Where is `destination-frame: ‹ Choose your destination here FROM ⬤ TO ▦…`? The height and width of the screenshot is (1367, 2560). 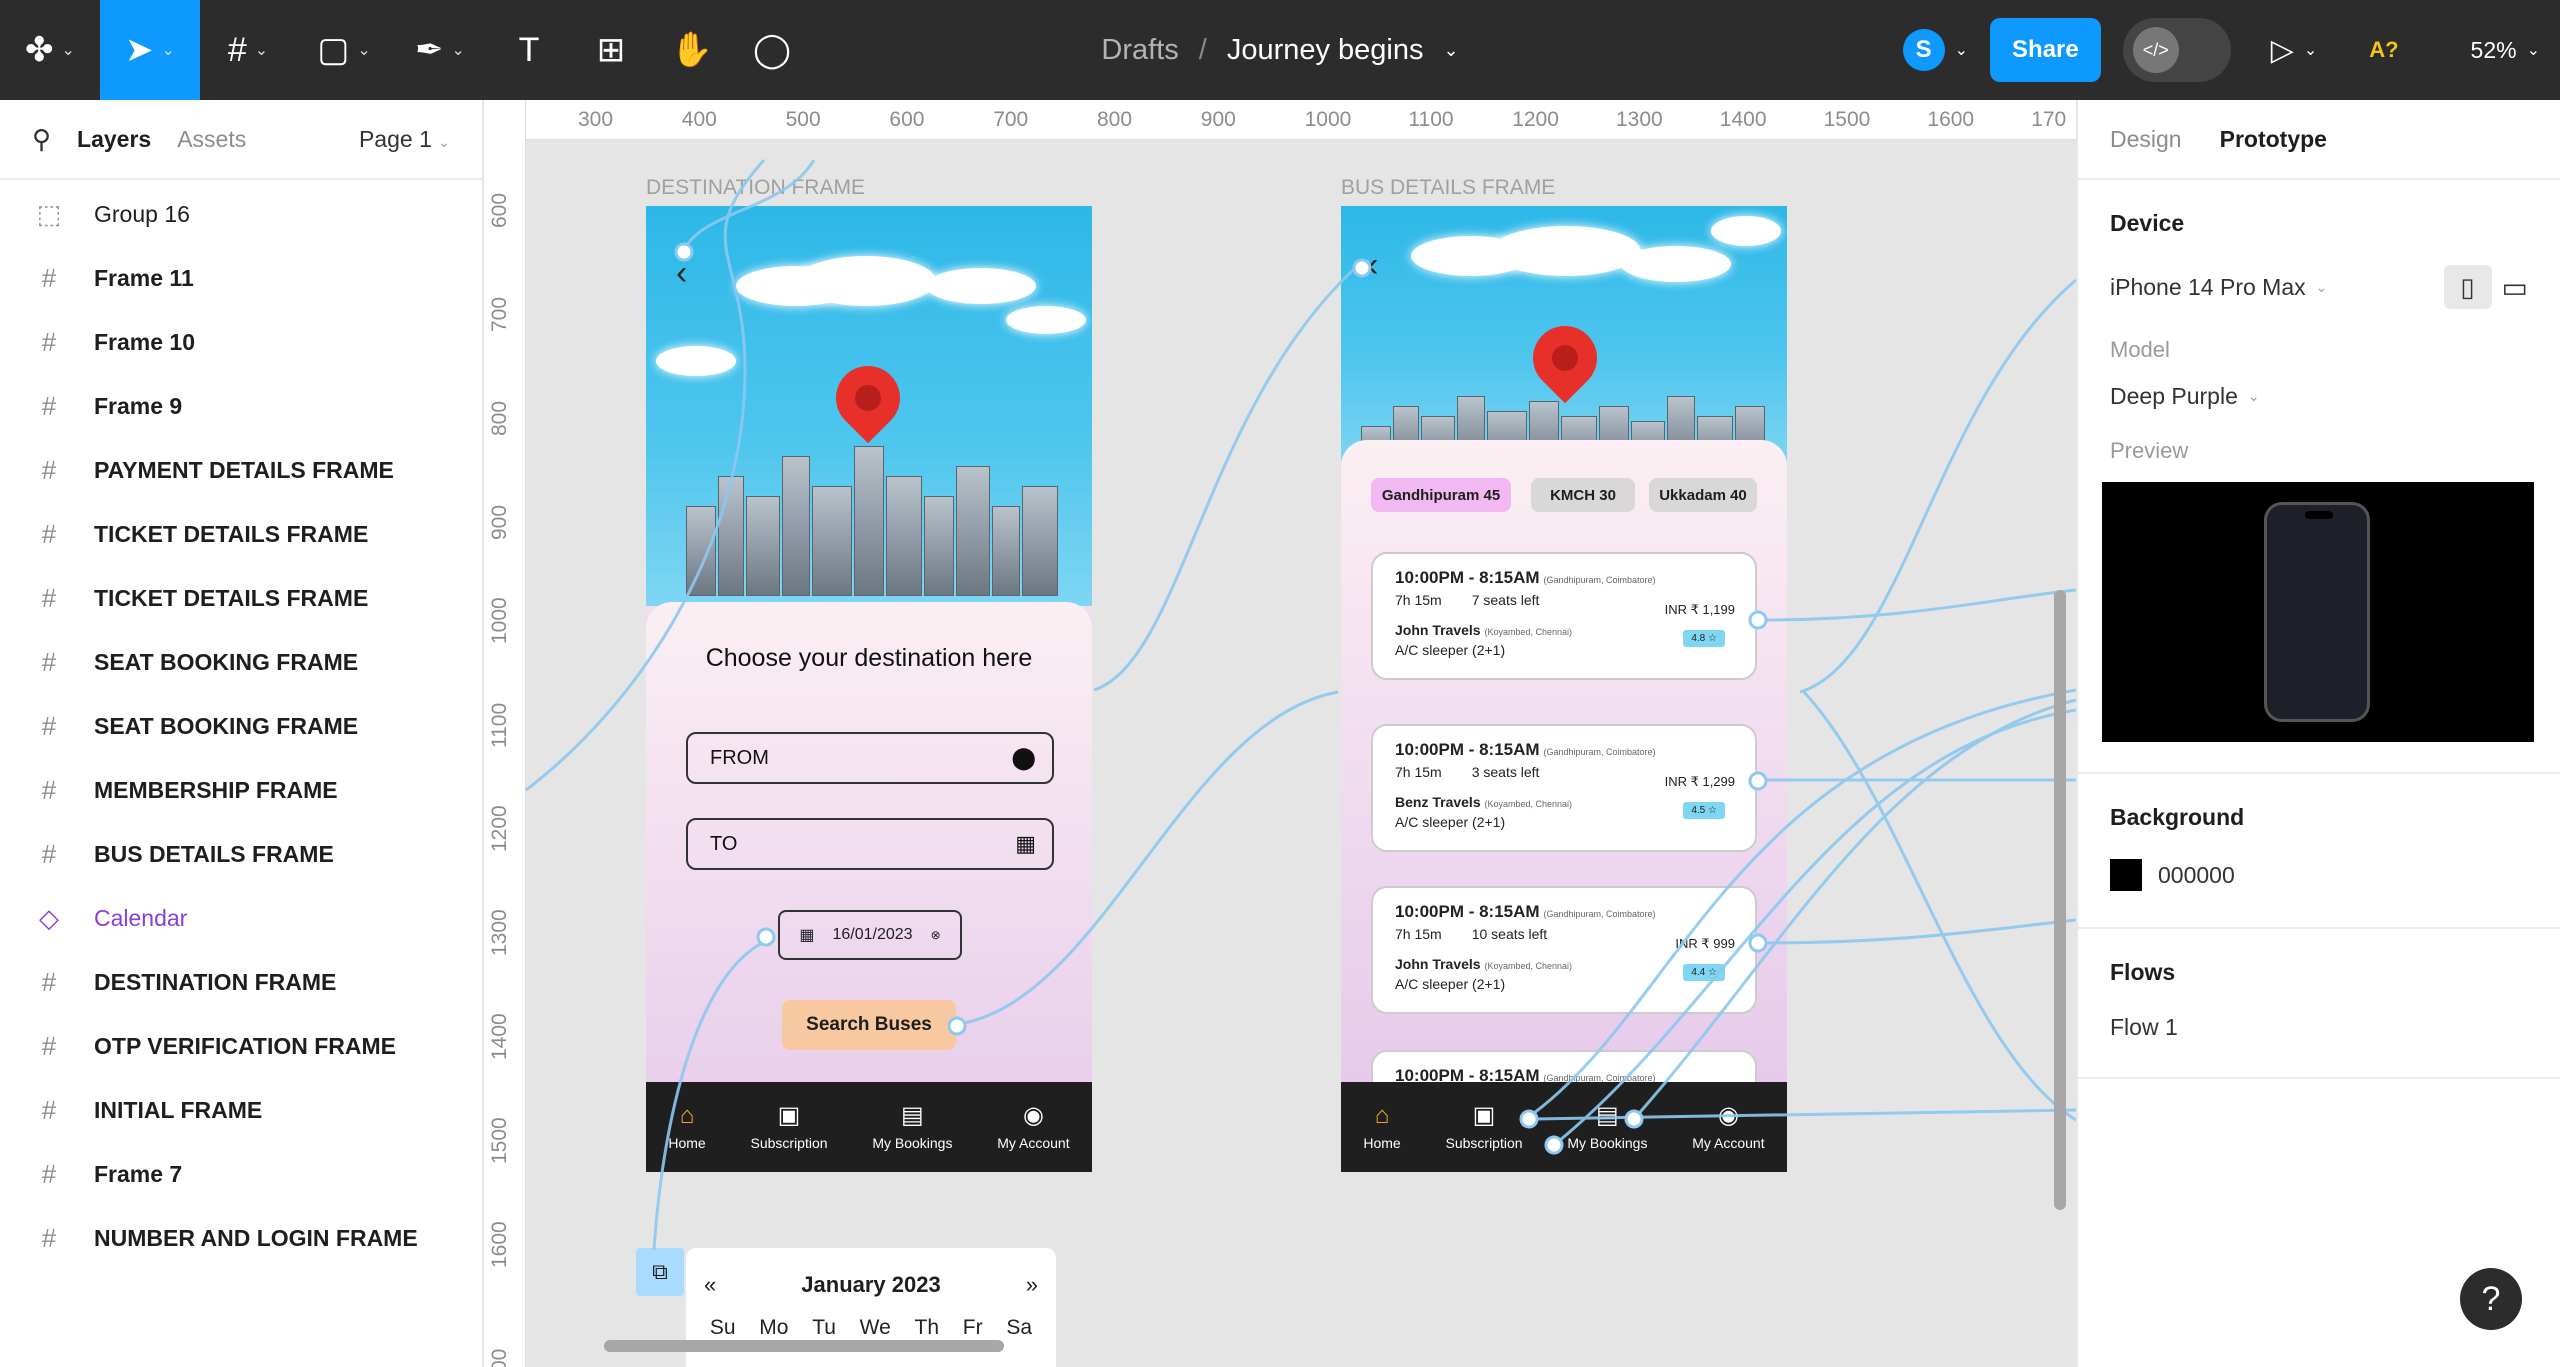
destination-frame: ‹ Choose your destination here FROM ⬤ TO ▦… is located at coordinates (869, 689).